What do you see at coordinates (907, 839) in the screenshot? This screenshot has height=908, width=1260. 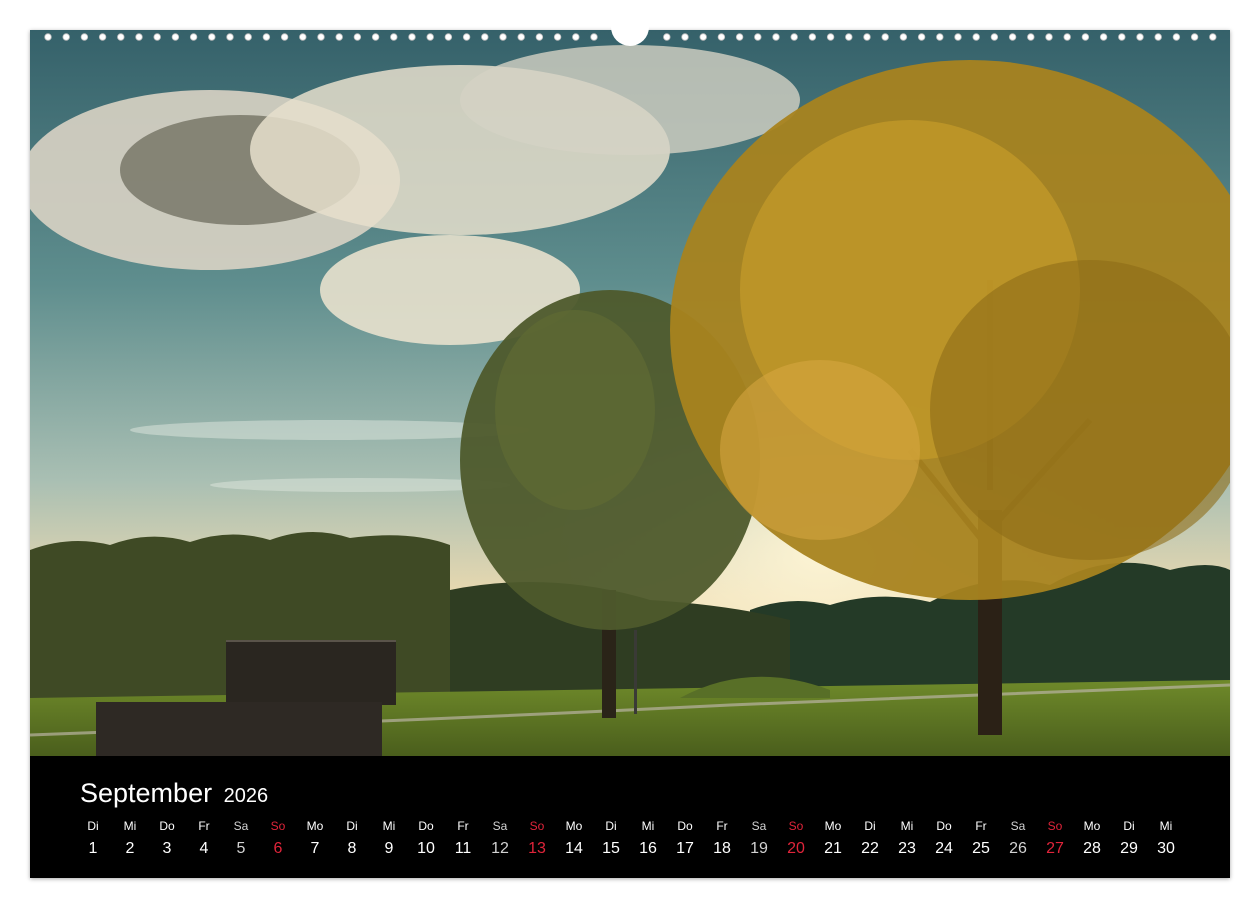 I see `day-cell: Mi 23` at bounding box center [907, 839].